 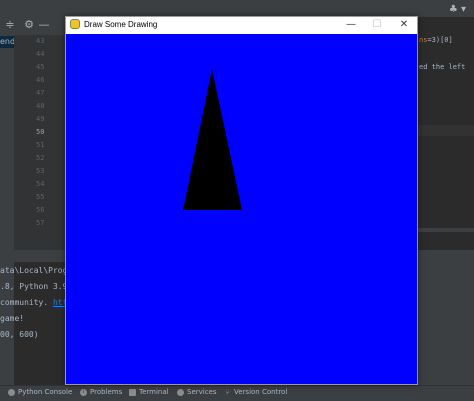 What do you see at coordinates (40, 223) in the screenshot?
I see `line-number: 57` at bounding box center [40, 223].